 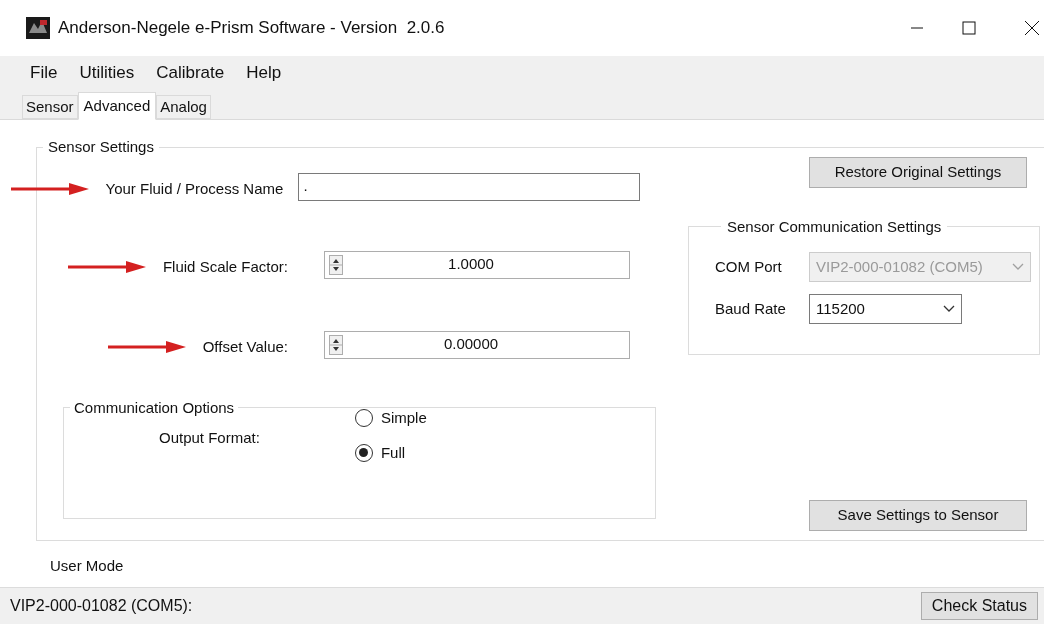 I want to click on field-label: Output Format:, so click(x=209, y=438).